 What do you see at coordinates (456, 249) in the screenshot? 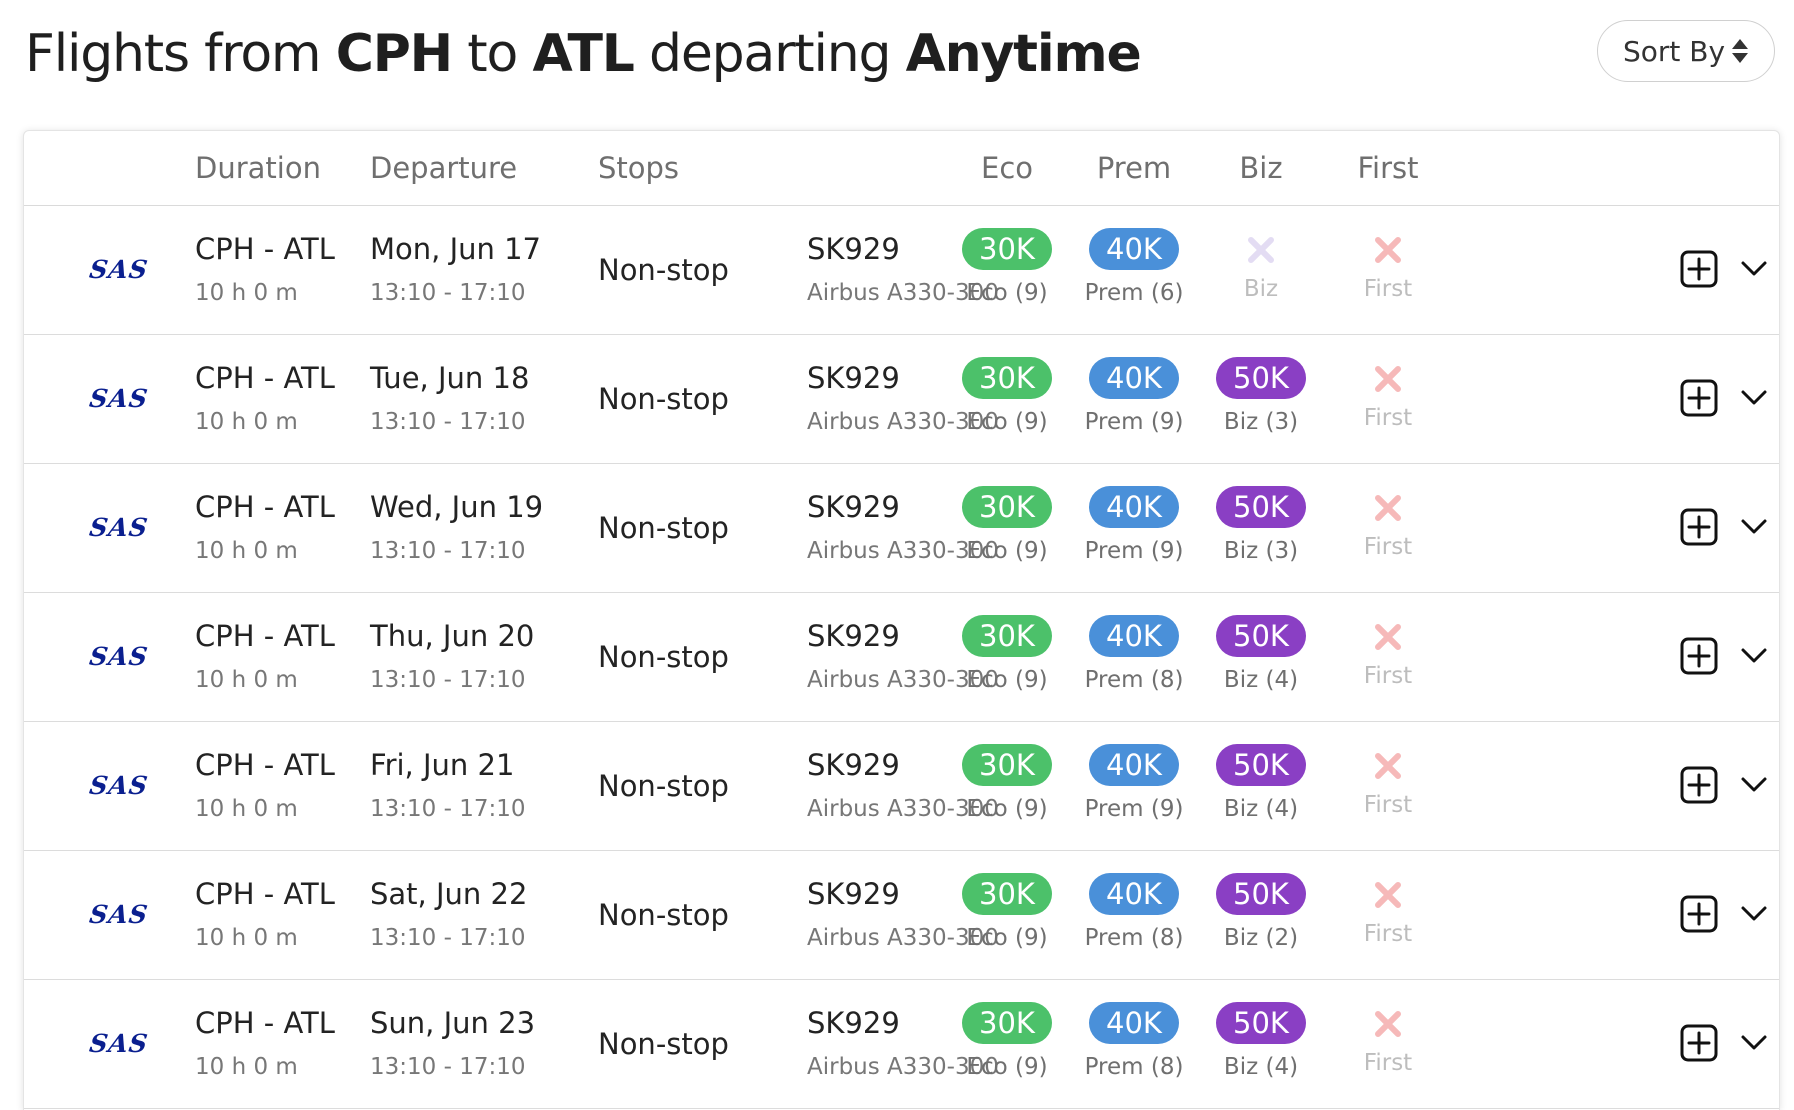
I see `departure-date: Mon, Jun 17` at bounding box center [456, 249].